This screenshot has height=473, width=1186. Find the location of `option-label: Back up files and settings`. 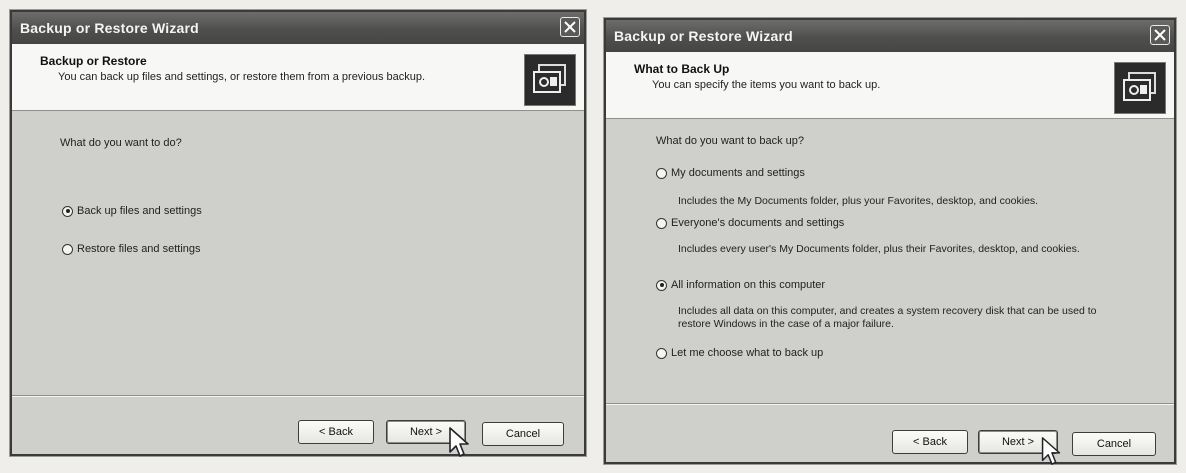

option-label: Back up files and settings is located at coordinates (139, 211).